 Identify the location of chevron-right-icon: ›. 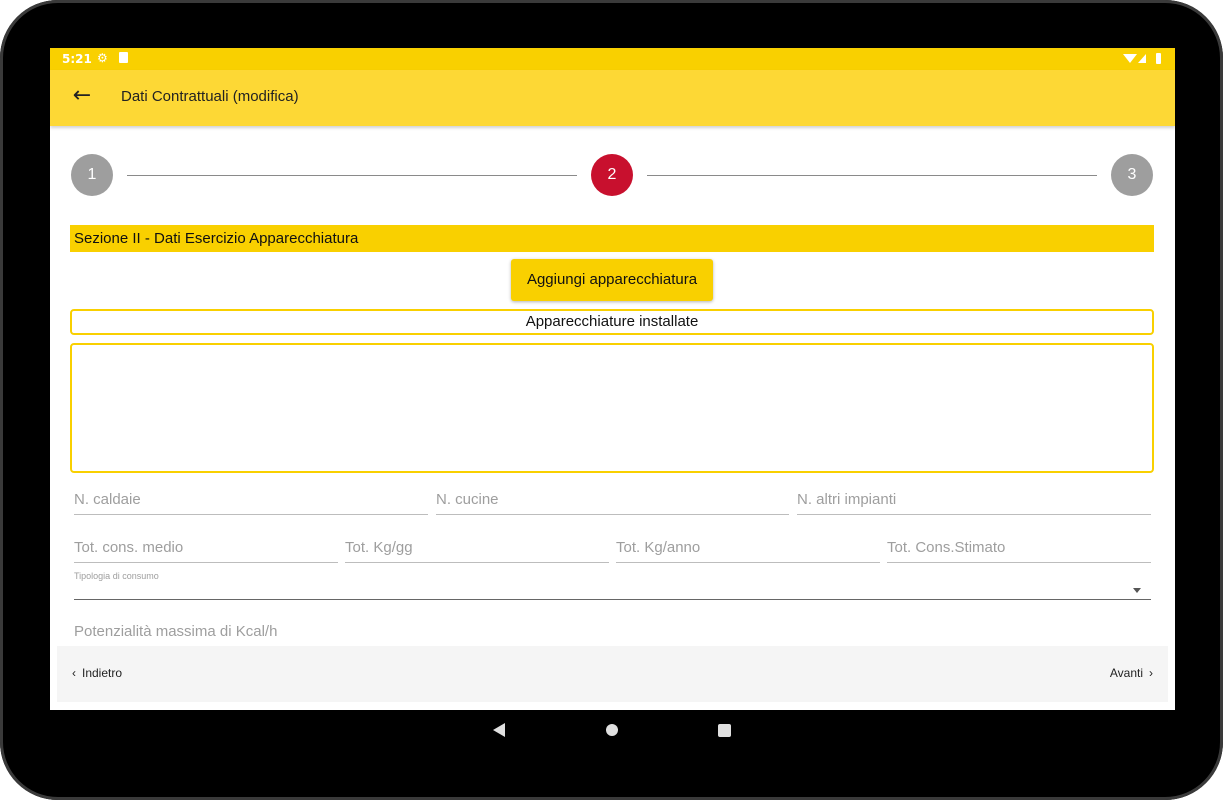
(1151, 673).